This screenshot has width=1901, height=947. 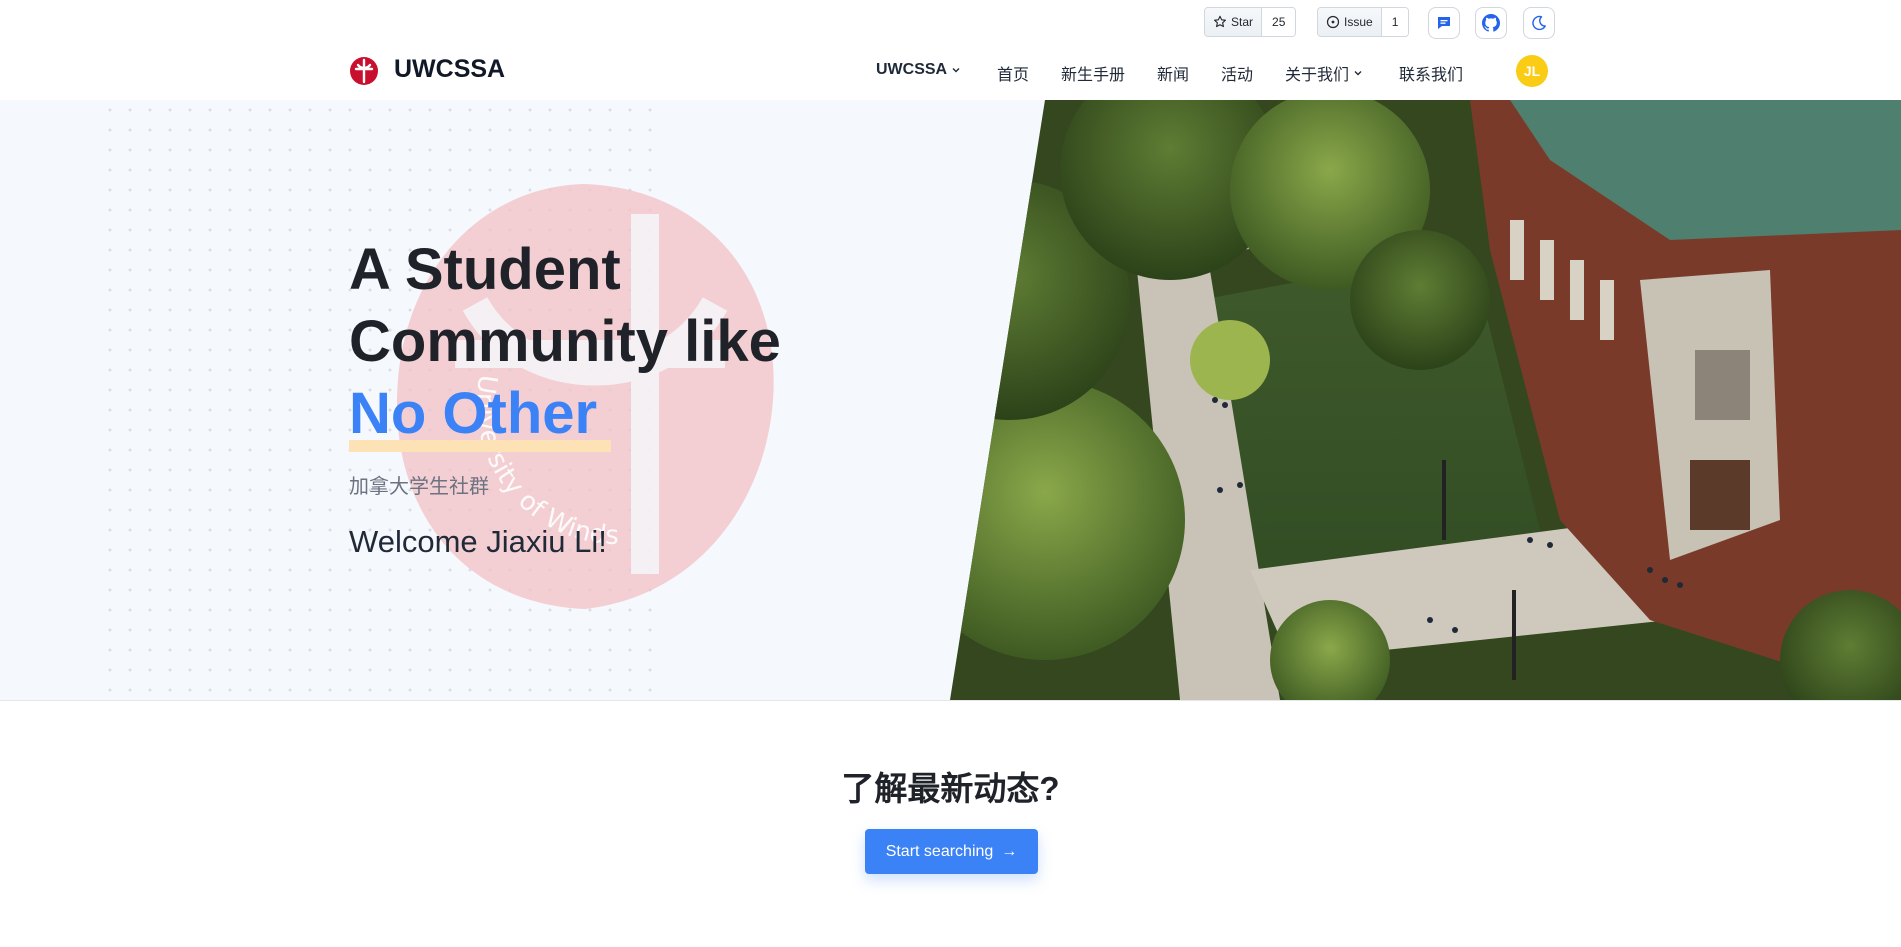 I want to click on nav-item-uwcssa: UWCSSA, so click(x=918, y=70).